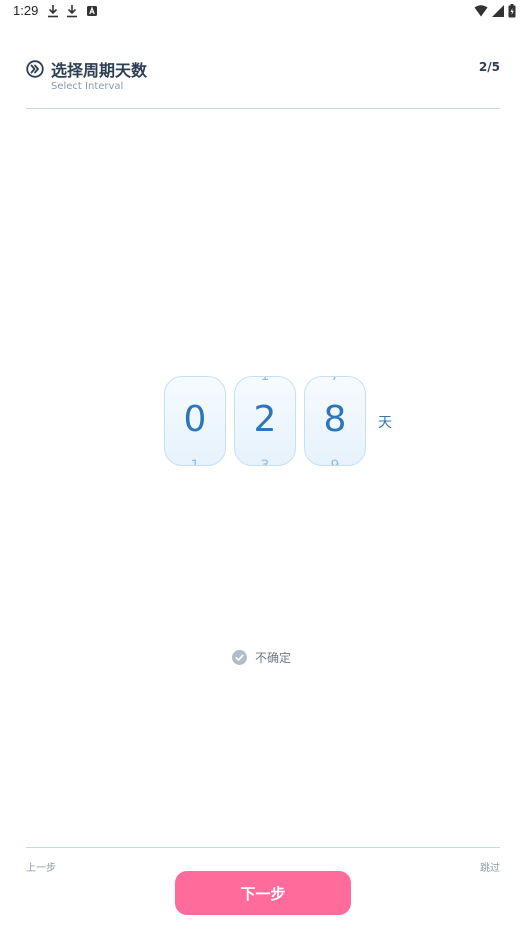 The image size is (526, 936). Describe the element at coordinates (87, 86) in the screenshot. I see `page-subtitle: Select Interval` at that location.